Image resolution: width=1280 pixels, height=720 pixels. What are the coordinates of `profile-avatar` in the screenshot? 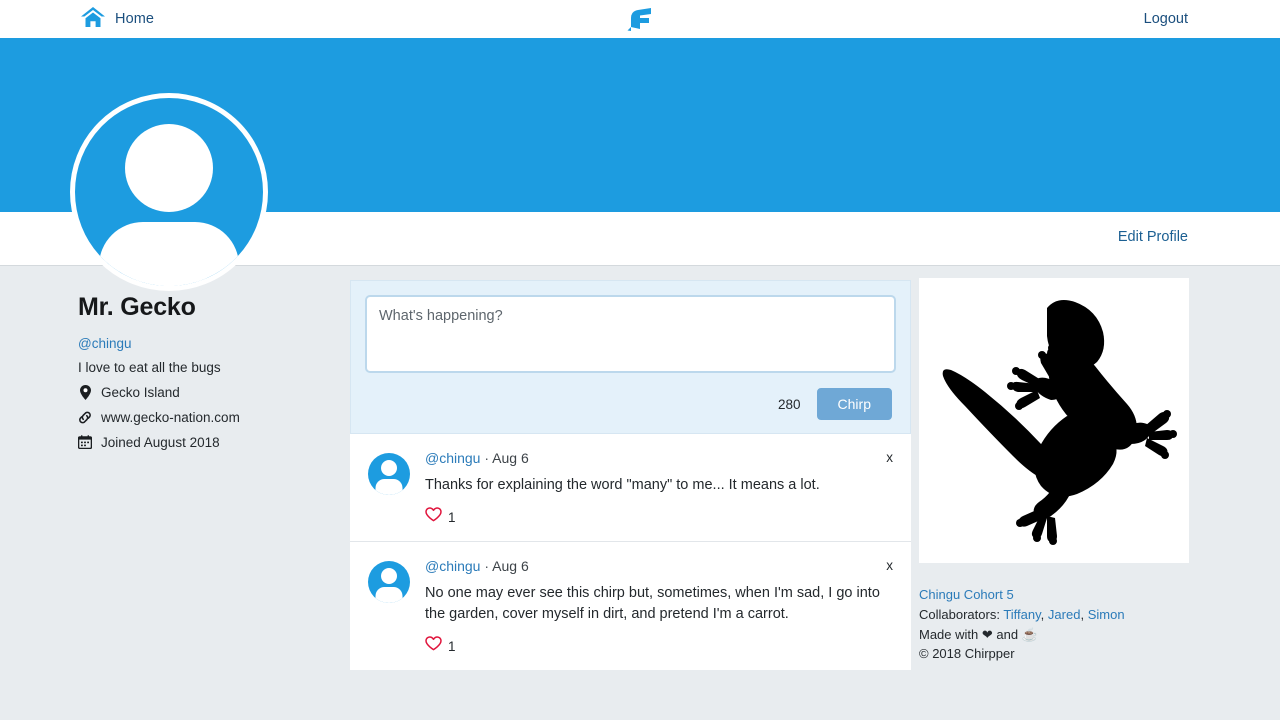 It's located at (169, 192).